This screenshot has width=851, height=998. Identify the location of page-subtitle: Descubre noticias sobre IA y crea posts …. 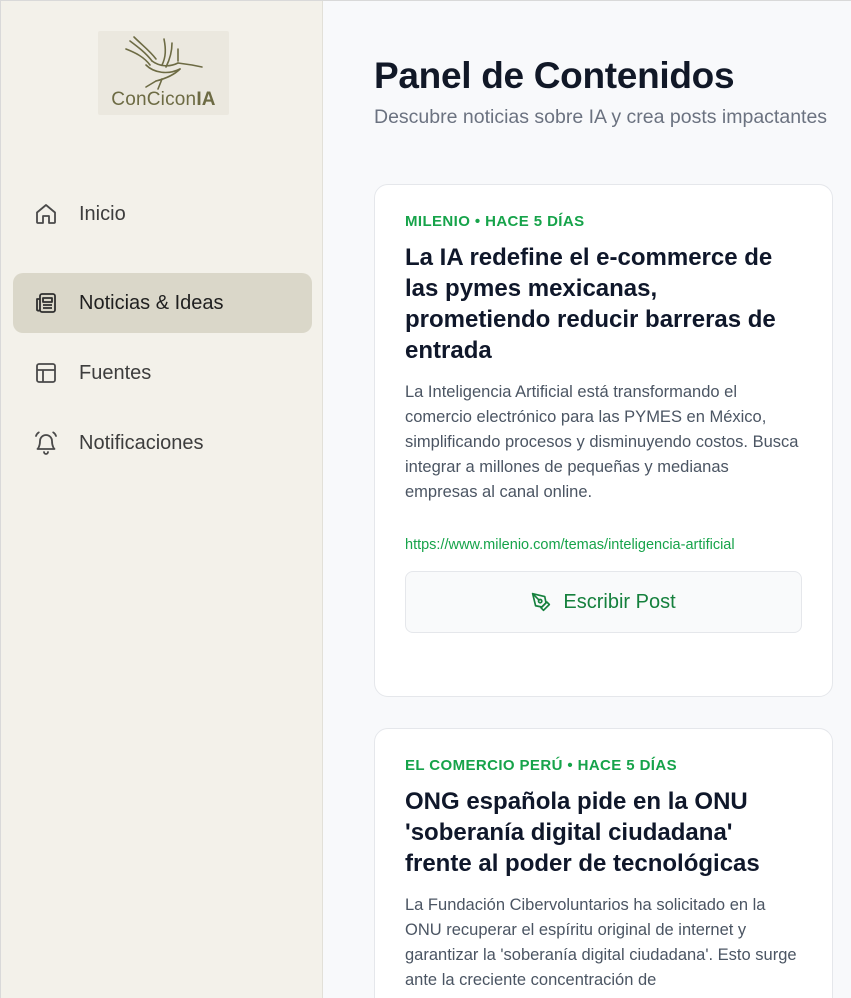
(601, 117).